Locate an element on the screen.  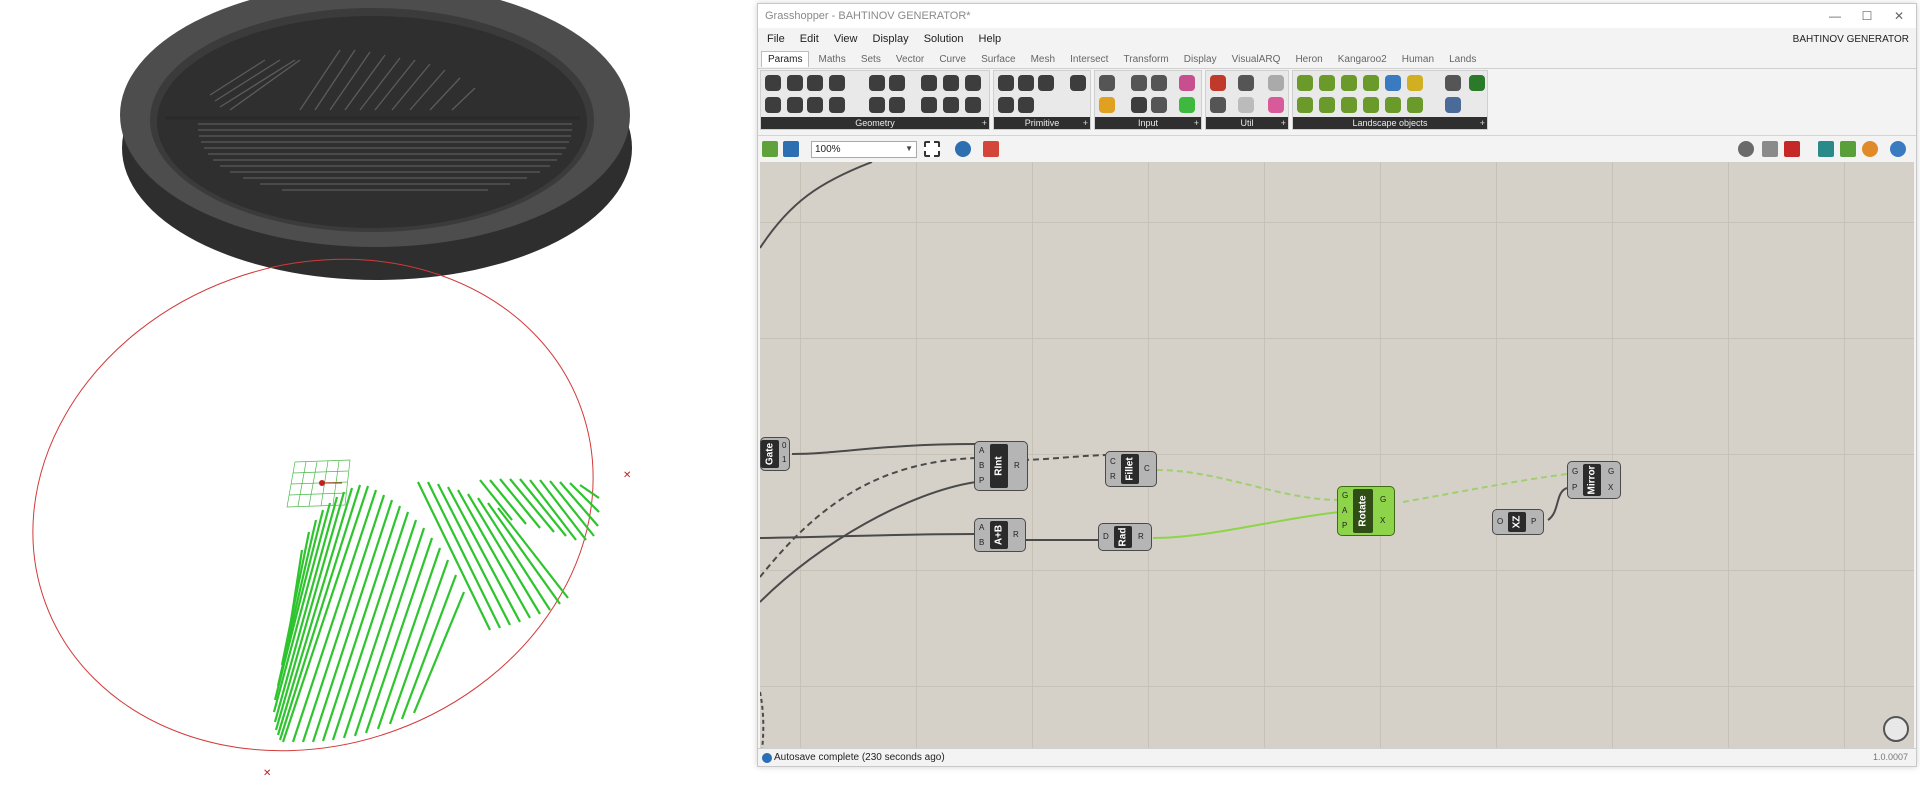
status-message: Autosave complete (230 seconds ago) is located at coordinates (859, 757).